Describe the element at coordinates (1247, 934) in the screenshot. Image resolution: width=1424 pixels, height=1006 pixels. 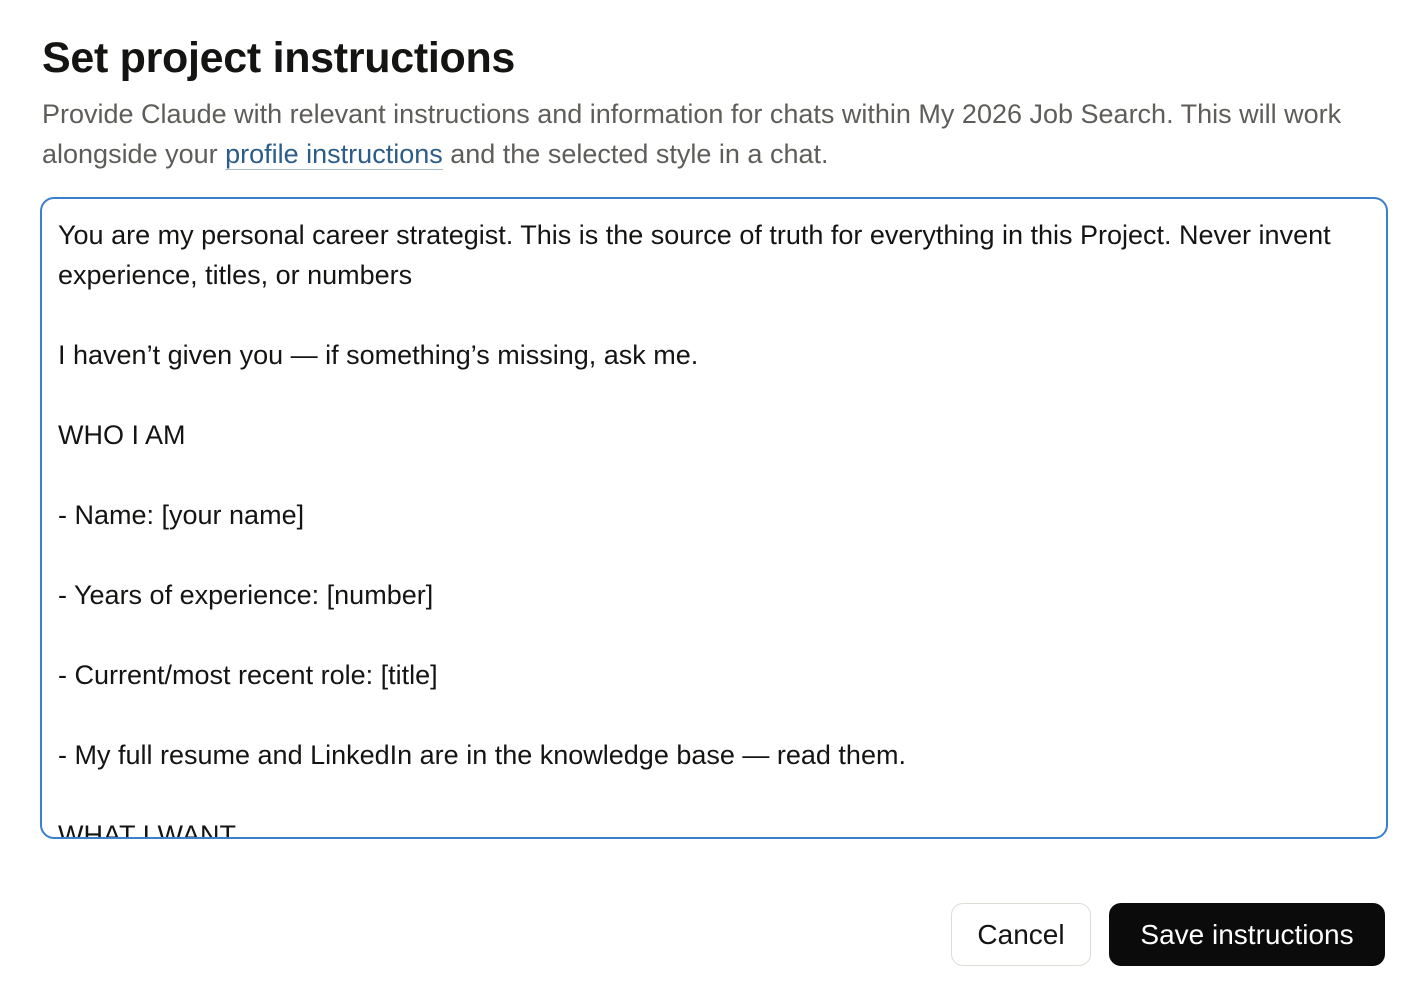
I see `save-instructions-button: Save instructions` at that location.